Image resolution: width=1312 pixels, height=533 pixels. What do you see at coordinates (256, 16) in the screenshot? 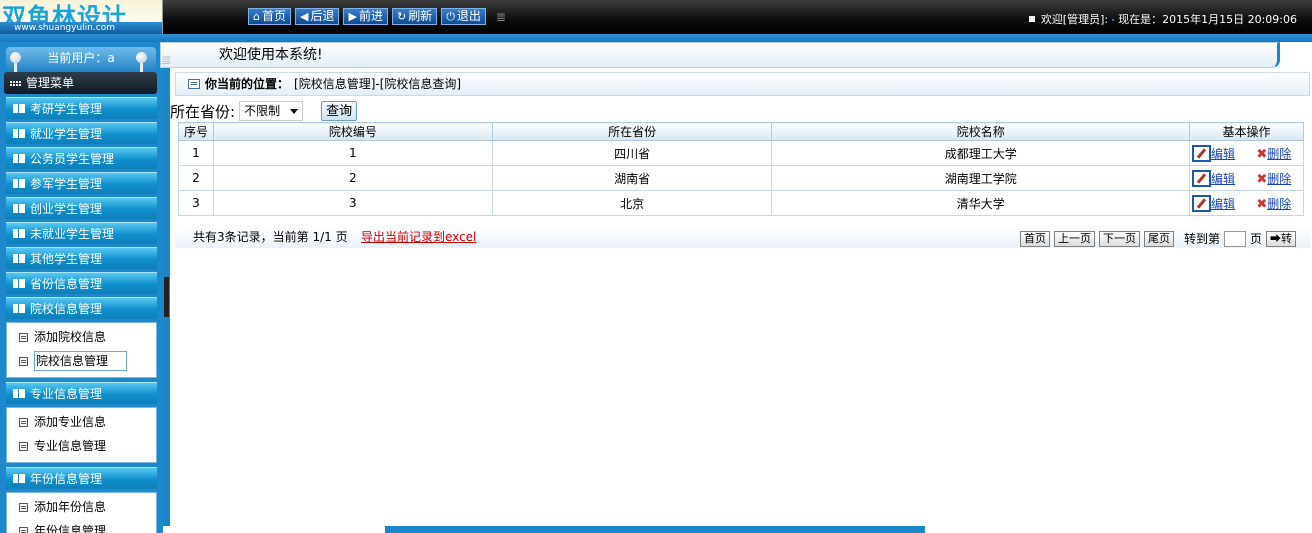
I see `home-icon: ⌂` at bounding box center [256, 16].